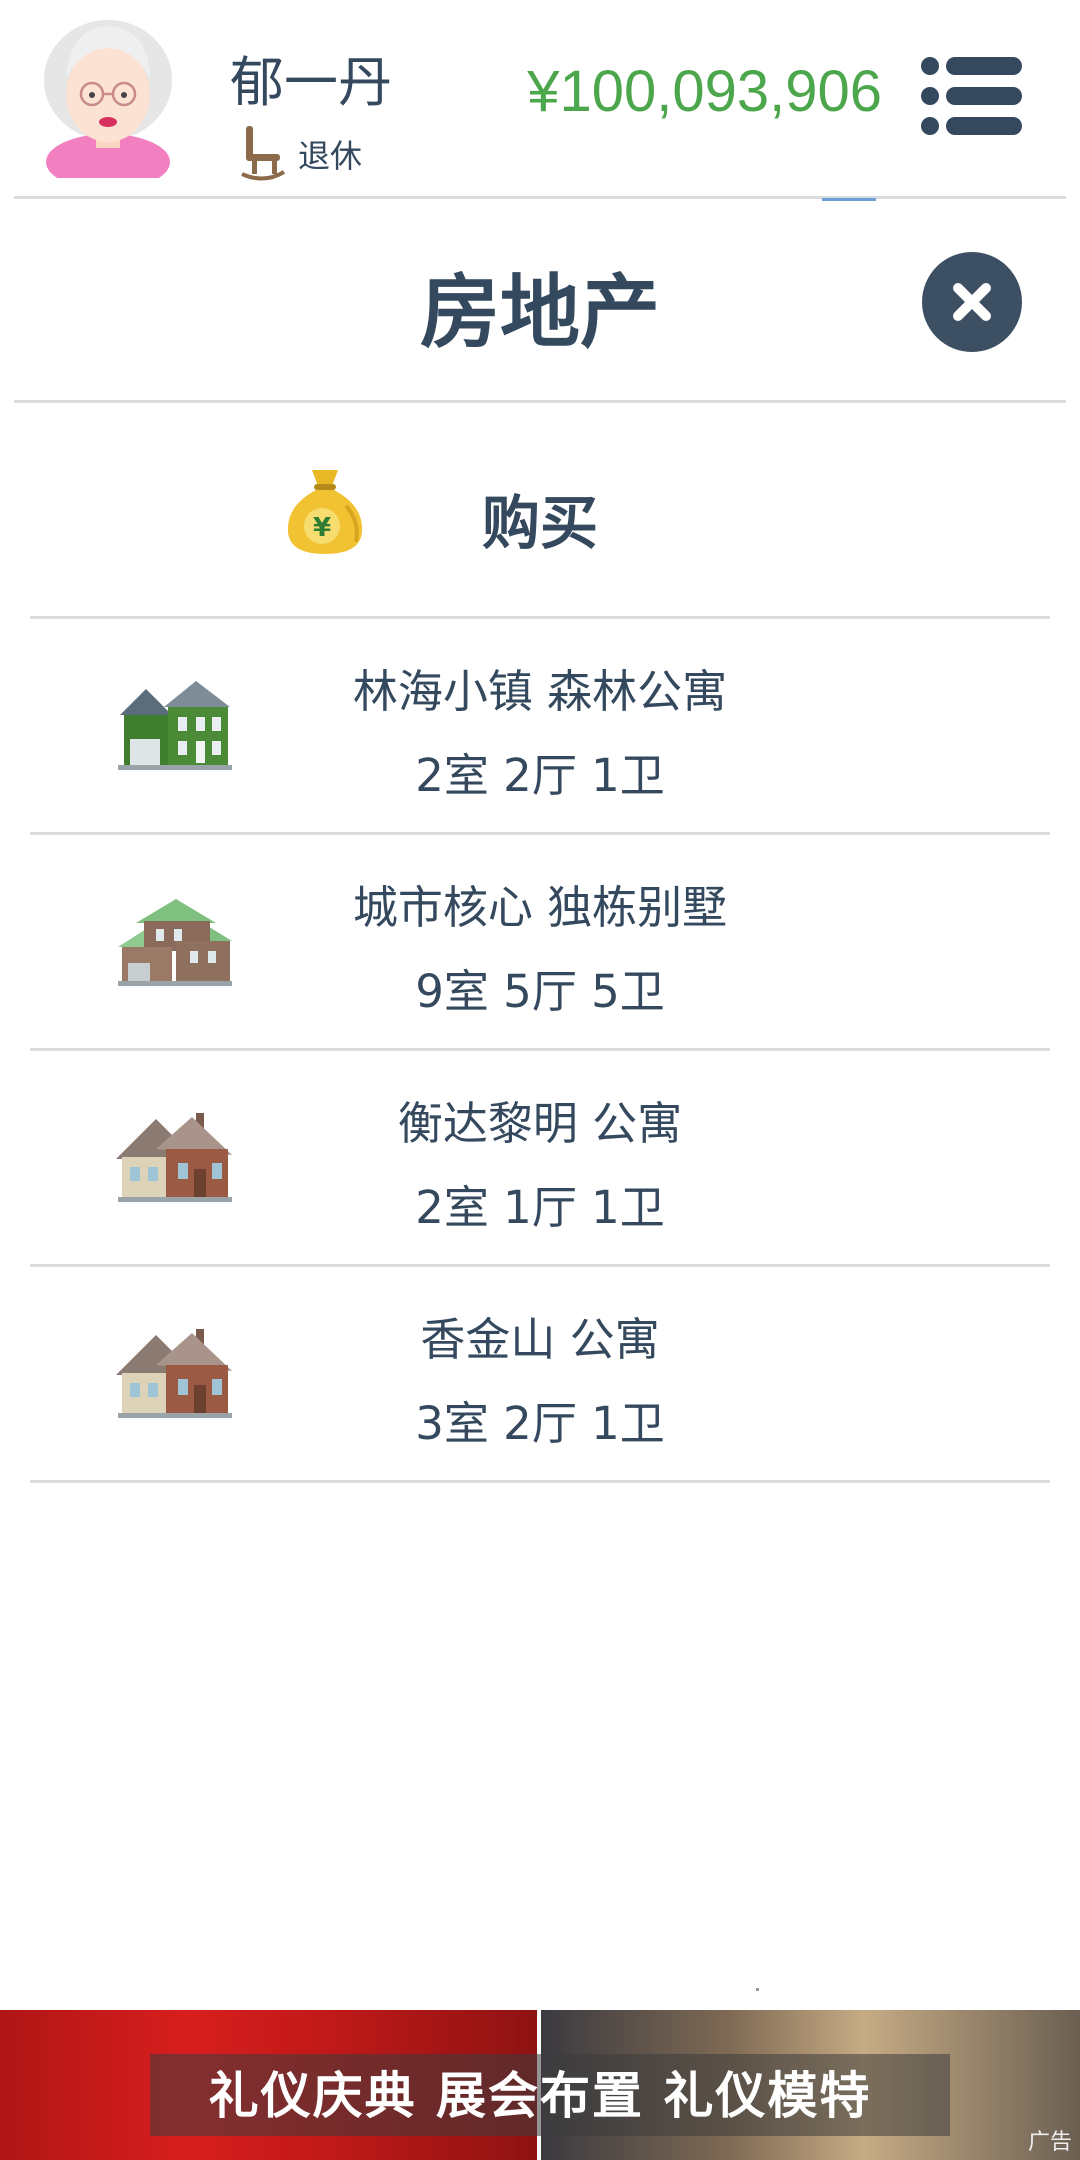 The height and width of the screenshot is (2160, 1080). What do you see at coordinates (540, 1207) in the screenshot?
I see `property-rooms: 2室 1厅 1卫` at bounding box center [540, 1207].